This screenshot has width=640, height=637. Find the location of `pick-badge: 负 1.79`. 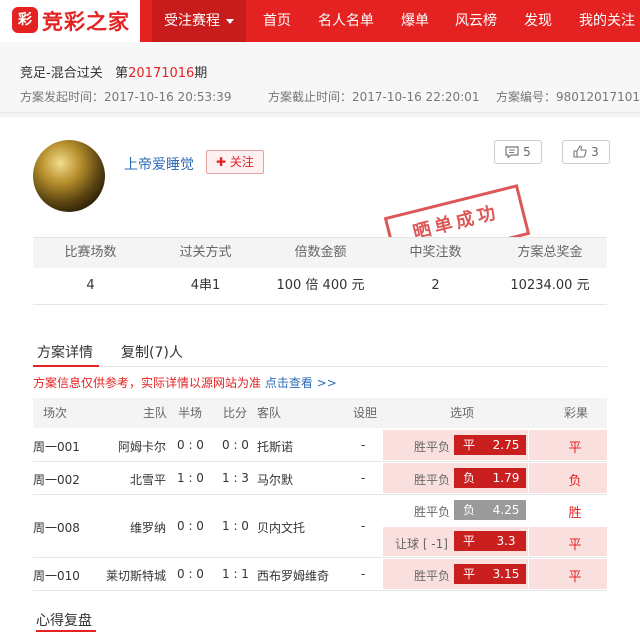

pick-badge: 负 1.79 is located at coordinates (490, 478).